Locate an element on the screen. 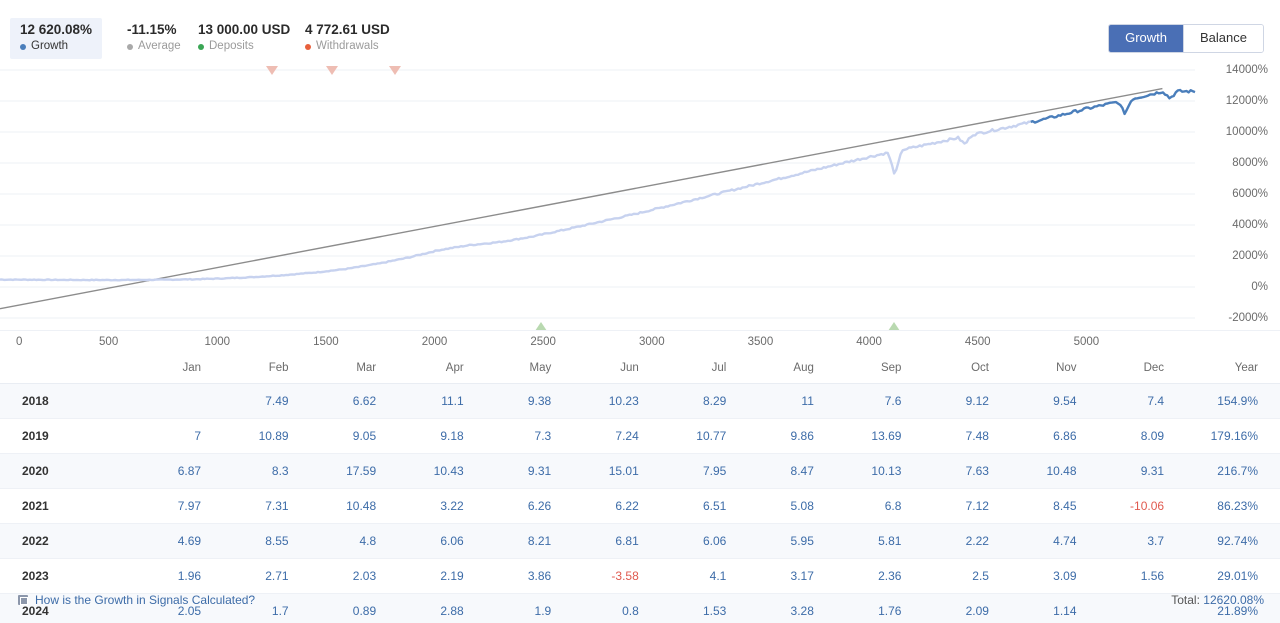 This screenshot has width=1280, height=623. cell-sep: 5.81 is located at coordinates (879, 541).